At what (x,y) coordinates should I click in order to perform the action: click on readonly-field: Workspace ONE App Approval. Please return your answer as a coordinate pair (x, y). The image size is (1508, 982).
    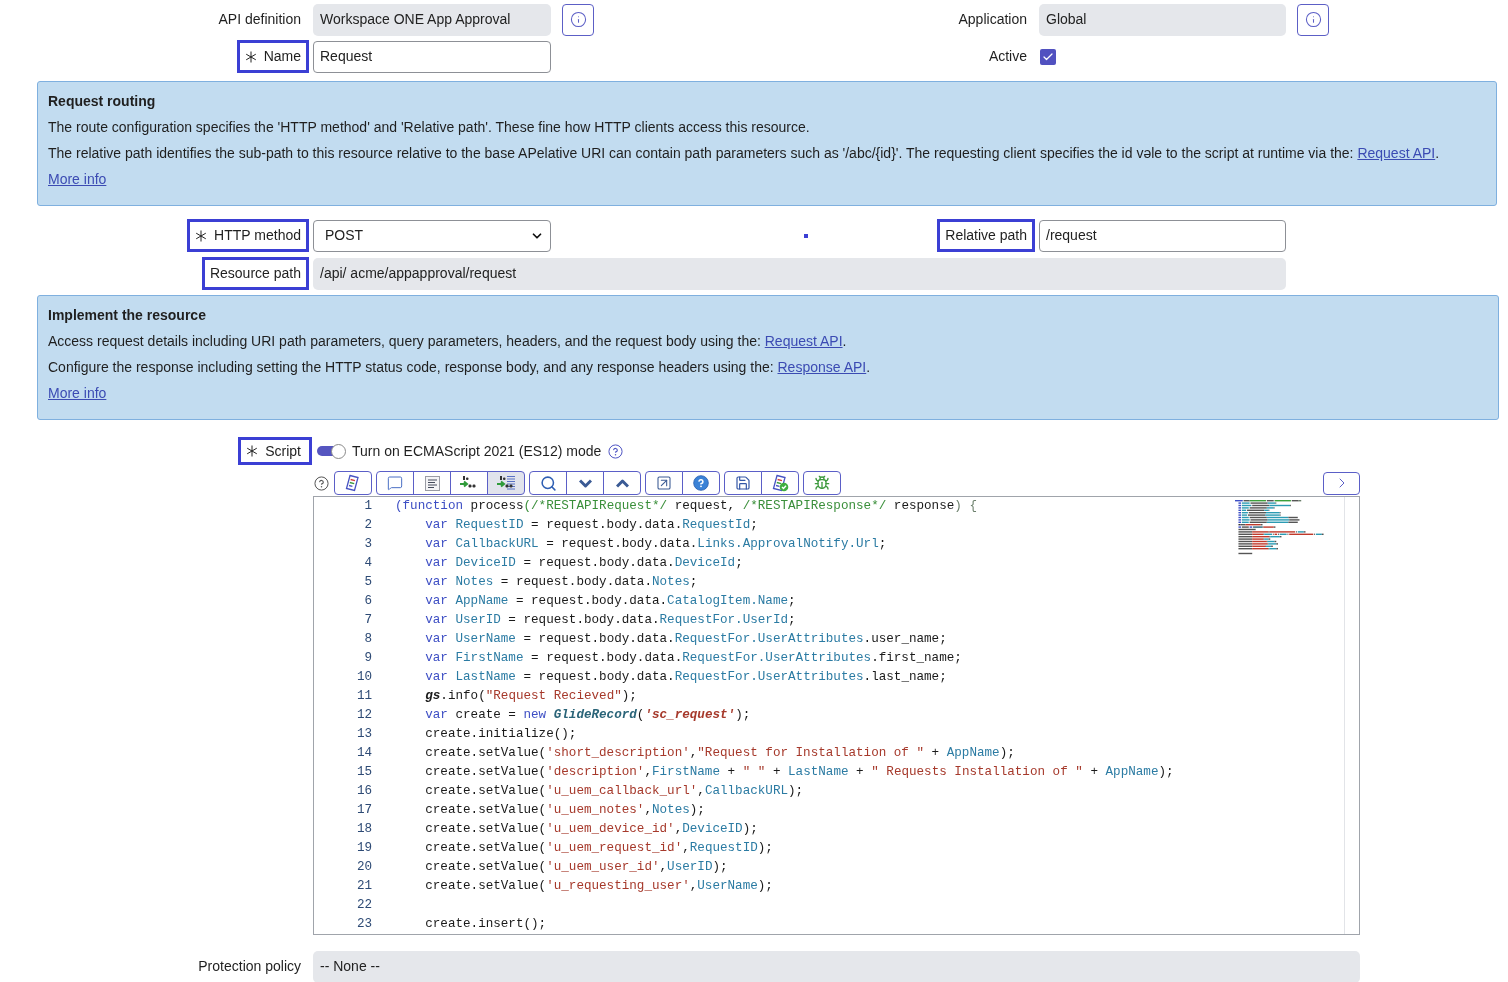
    Looking at the image, I should click on (432, 19).